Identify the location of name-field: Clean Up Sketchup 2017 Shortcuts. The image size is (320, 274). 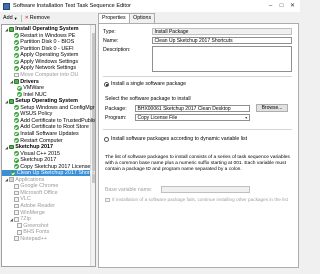
(222, 40).